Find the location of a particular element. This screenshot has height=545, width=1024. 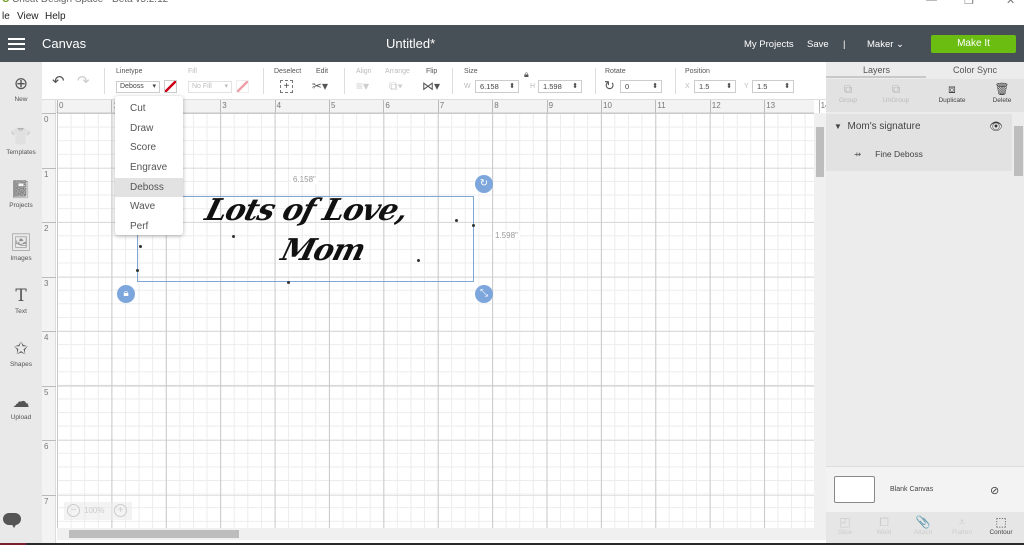

make-it-button: Make It is located at coordinates (973, 44).